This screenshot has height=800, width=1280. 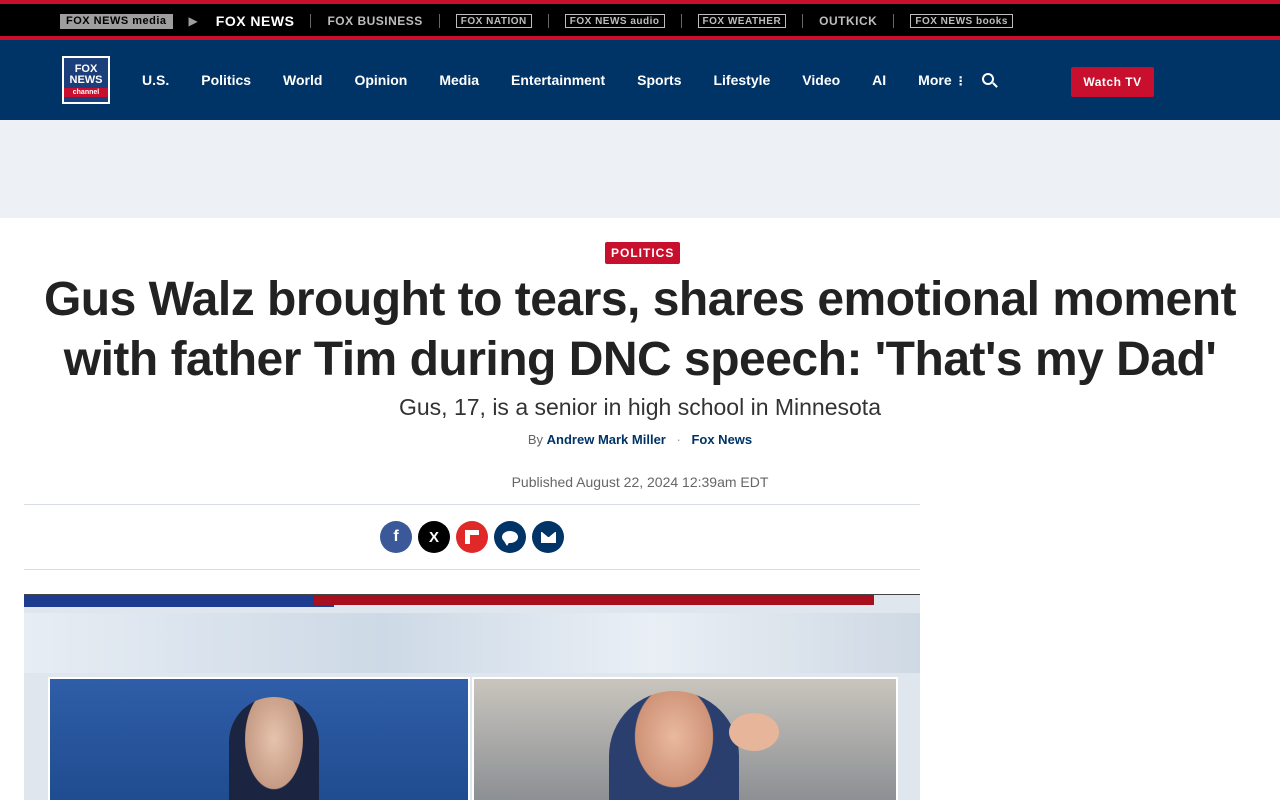 I want to click on email-share-button, so click(x=548, y=537).